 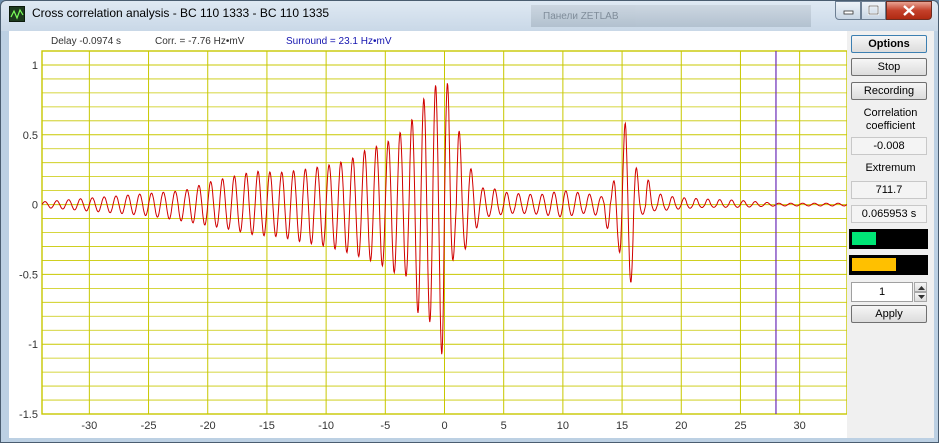 What do you see at coordinates (889, 146) in the screenshot?
I see `correlation-coefficient-value: -0.008` at bounding box center [889, 146].